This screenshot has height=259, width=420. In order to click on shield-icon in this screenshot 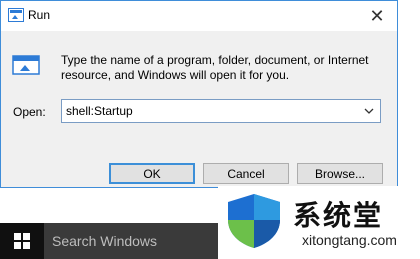, I will do `click(254, 221)`.